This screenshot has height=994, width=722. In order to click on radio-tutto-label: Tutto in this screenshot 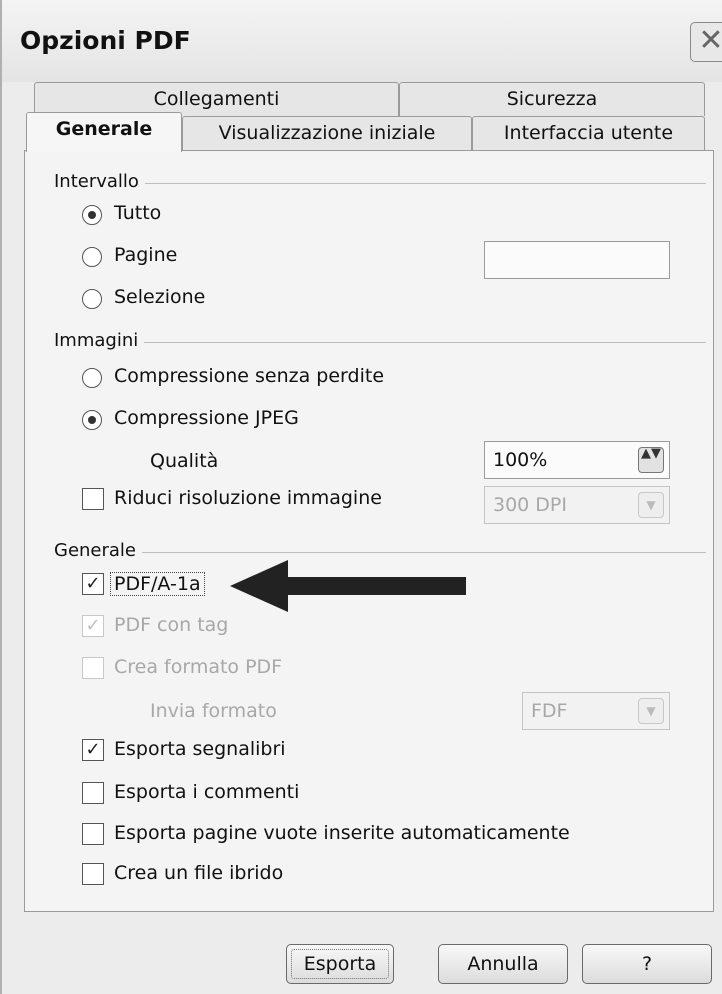, I will do `click(138, 213)`.